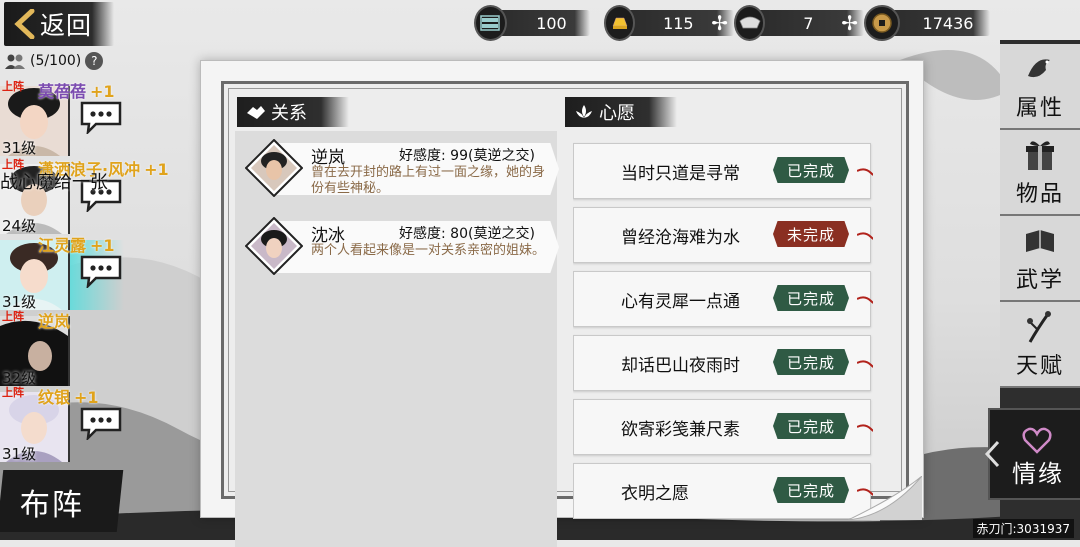 The height and width of the screenshot is (547, 1080). I want to click on back-button: 返回, so click(59, 24).